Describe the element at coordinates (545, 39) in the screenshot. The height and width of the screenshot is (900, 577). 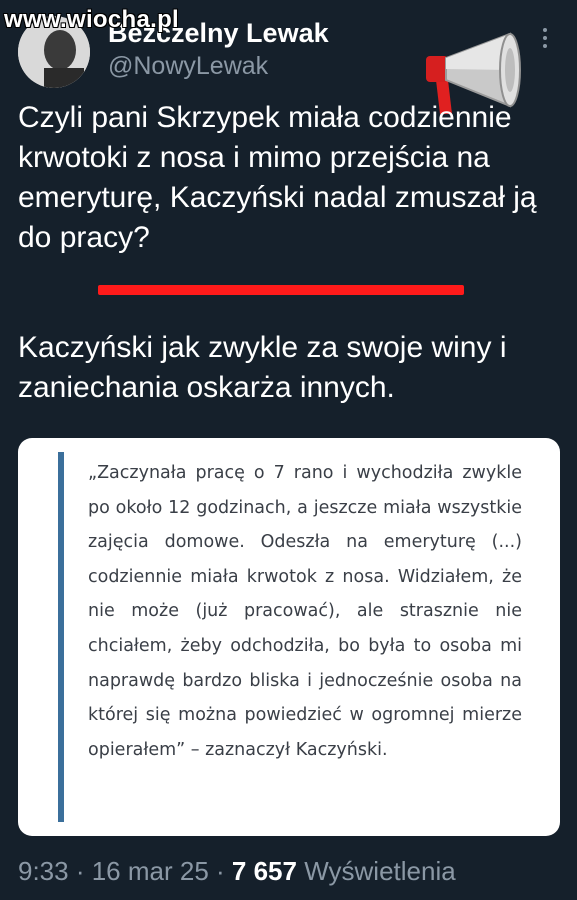
I see `more-vertical-icon` at that location.